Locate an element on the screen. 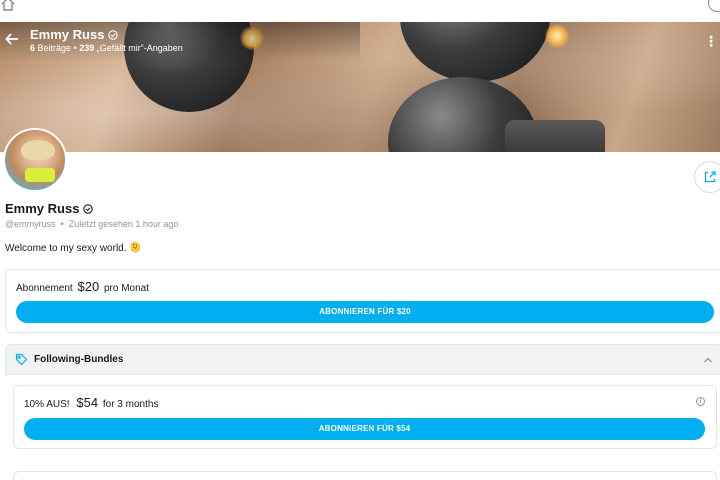  header-stats: 6 Beiträge • 239 „Gefällt mir“-Angaben is located at coordinates (106, 48).